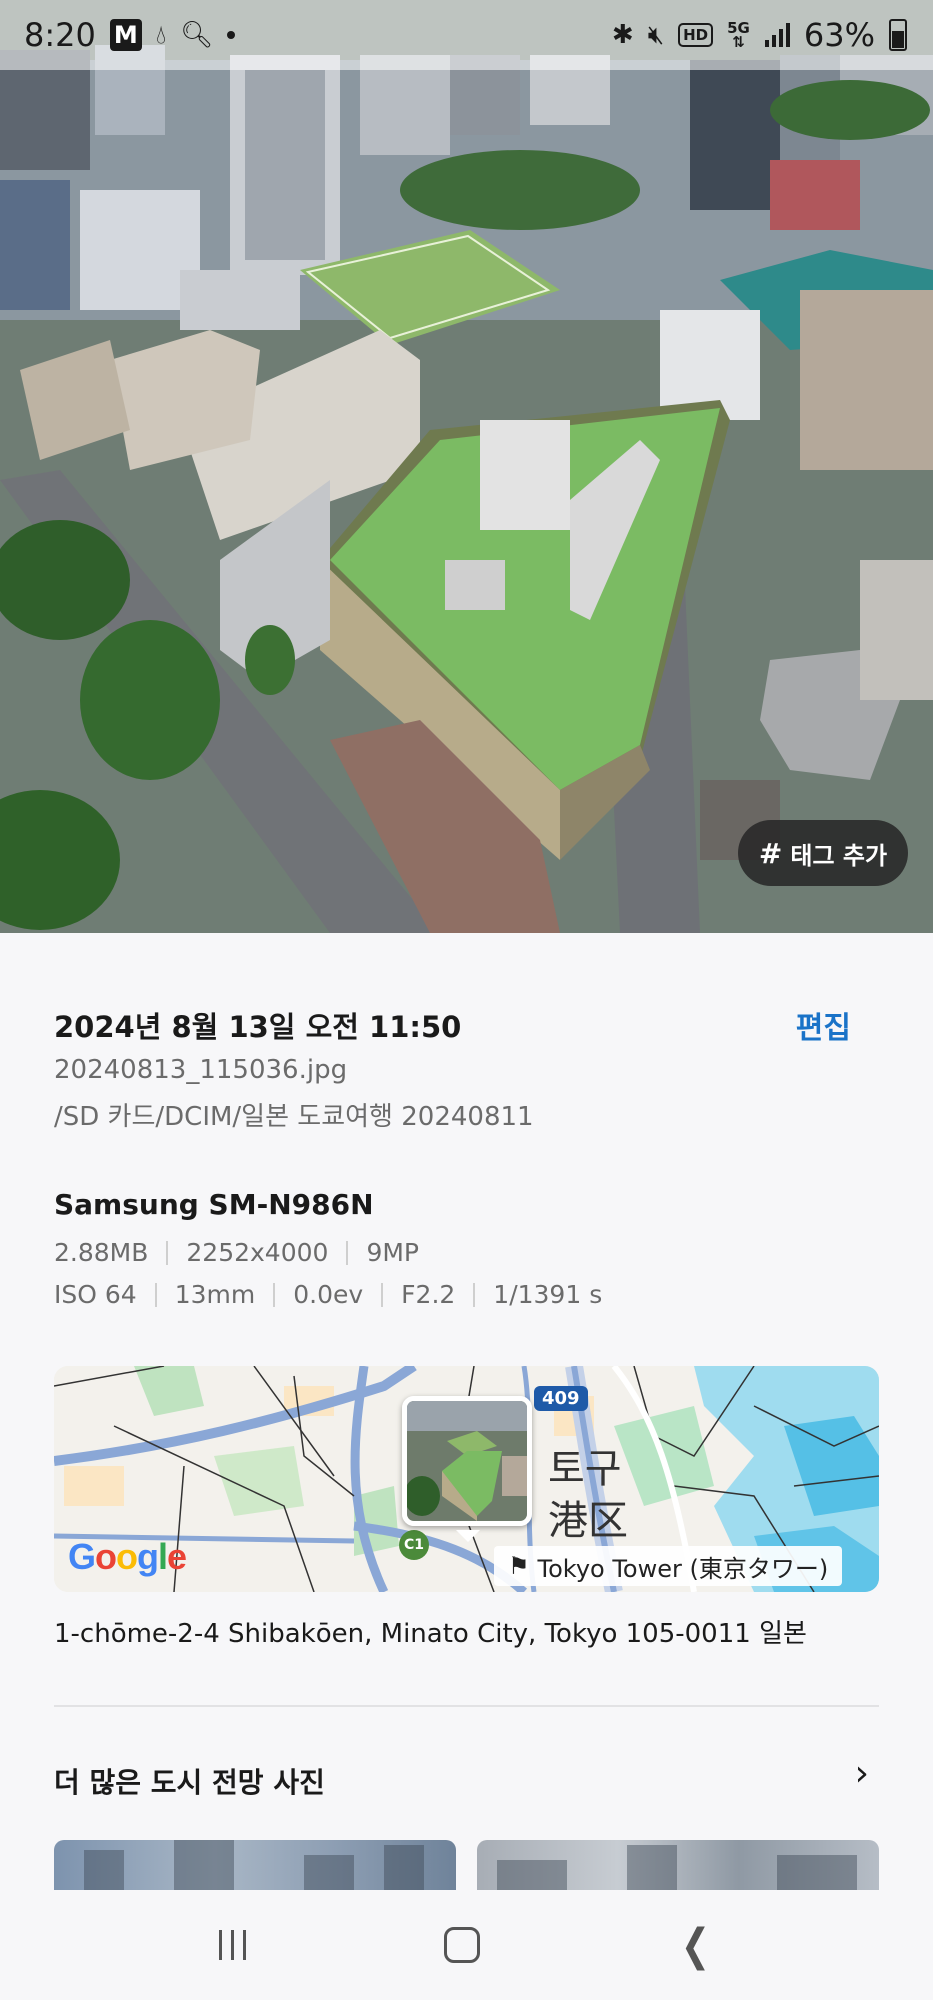  What do you see at coordinates (759, 35) in the screenshot?
I see `status-bar-right: ✱ 🔇︎ HD 5G ⇅ 63%` at bounding box center [759, 35].